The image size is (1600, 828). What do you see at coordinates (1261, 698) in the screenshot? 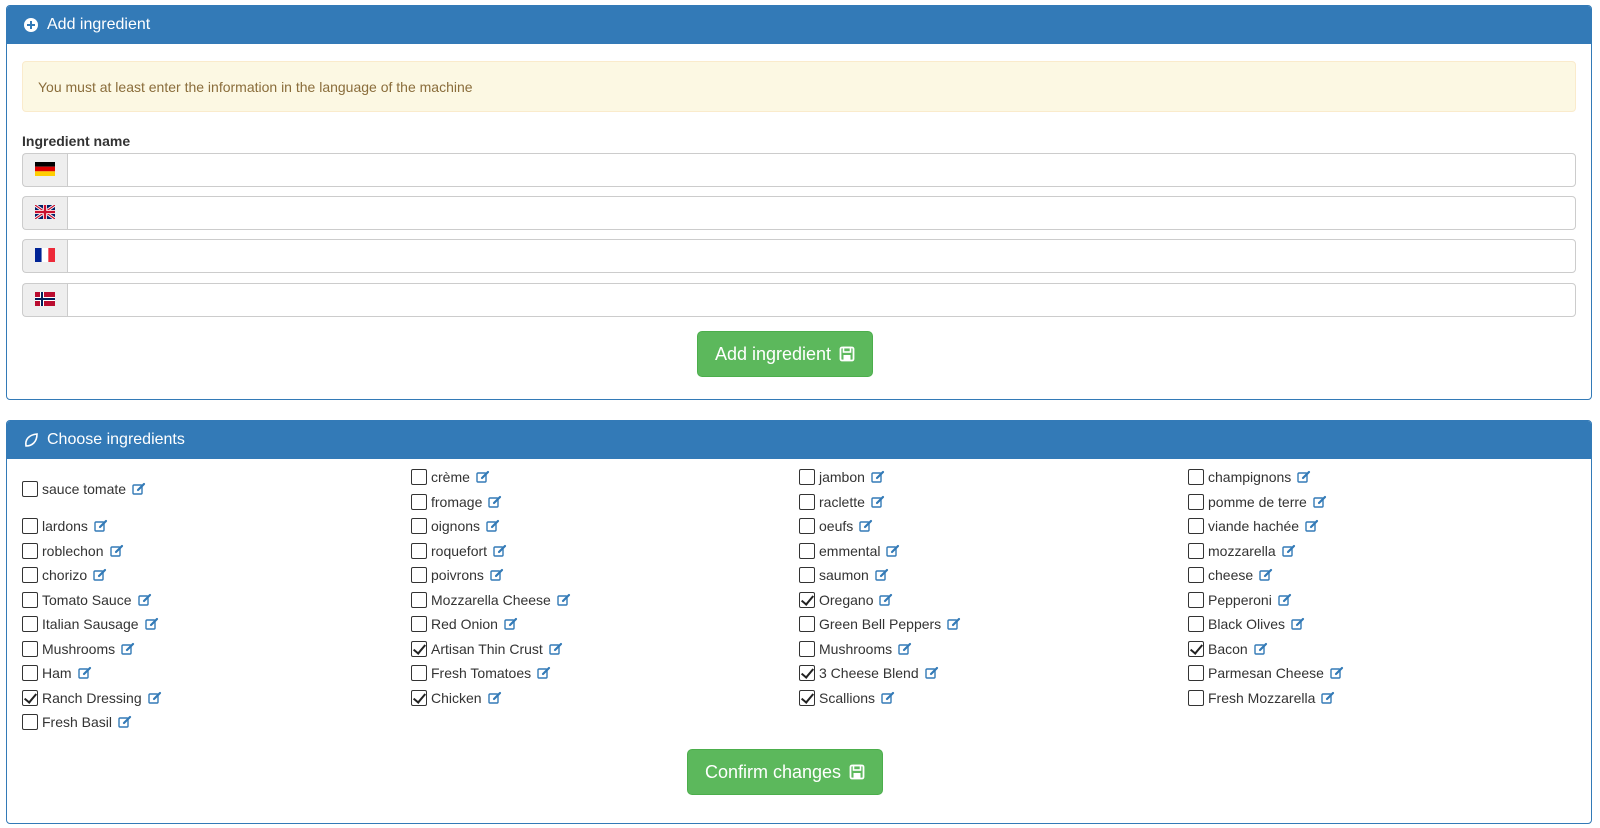
I see `ingredient-item: Fresh Mozzarella` at bounding box center [1261, 698].